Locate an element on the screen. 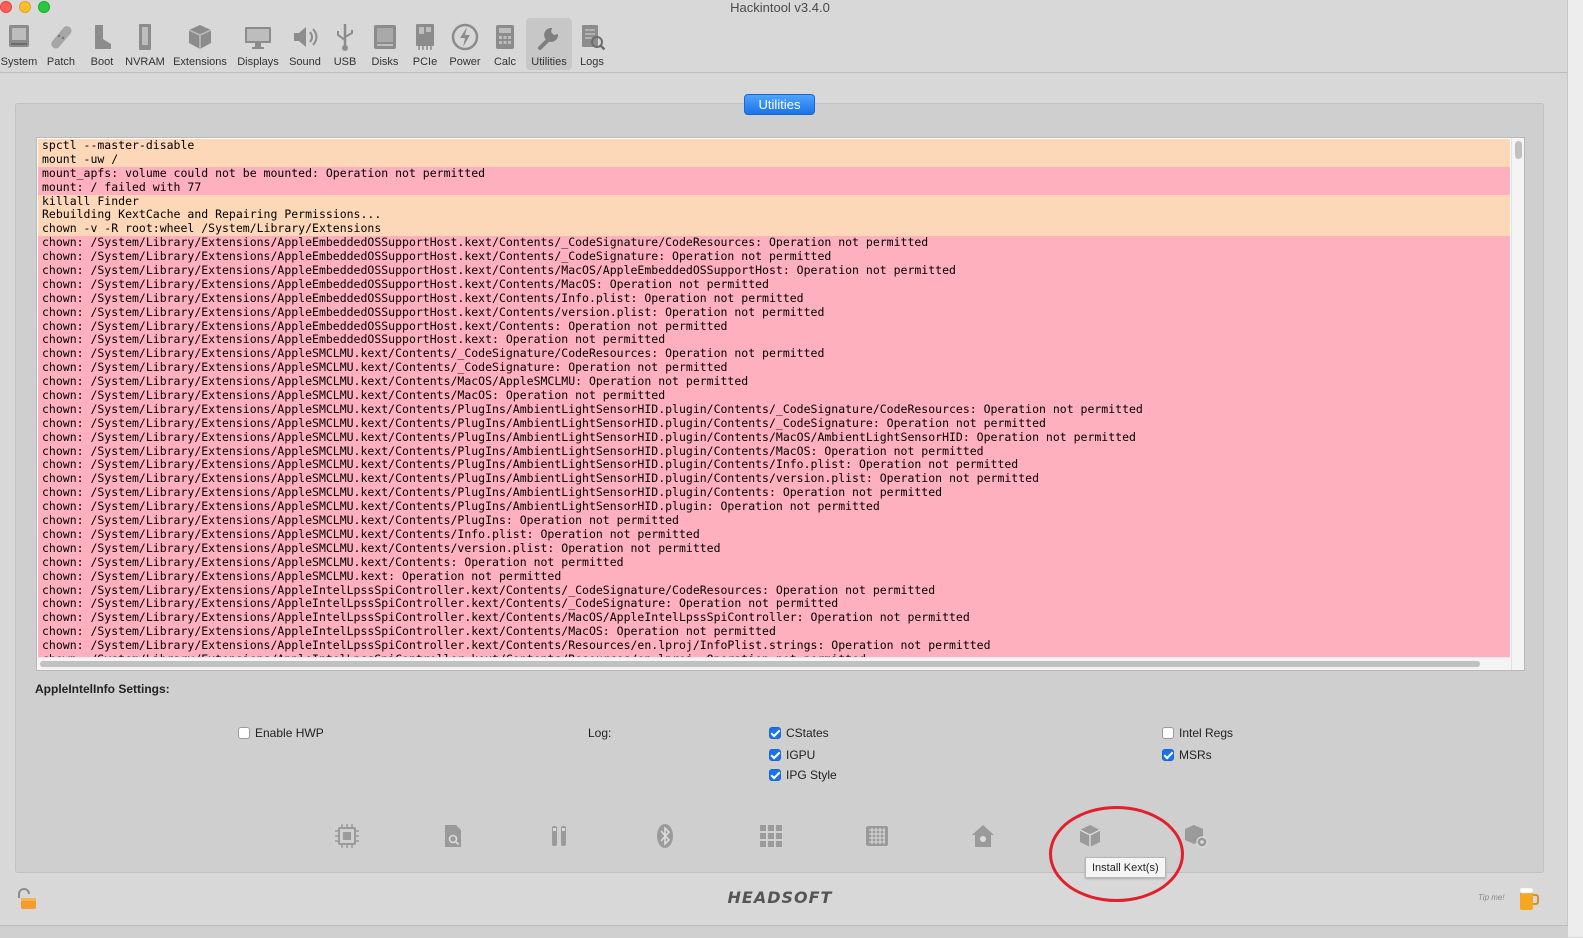 The height and width of the screenshot is (938, 1583). intel-regs-checkbox: Intel Regs is located at coordinates (1197, 733).